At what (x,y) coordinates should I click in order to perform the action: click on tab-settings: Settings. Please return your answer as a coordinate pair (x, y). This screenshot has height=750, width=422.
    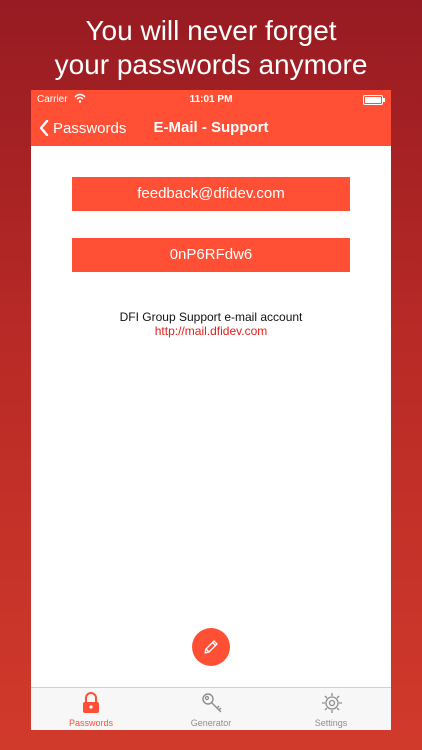
    Looking at the image, I should click on (331, 709).